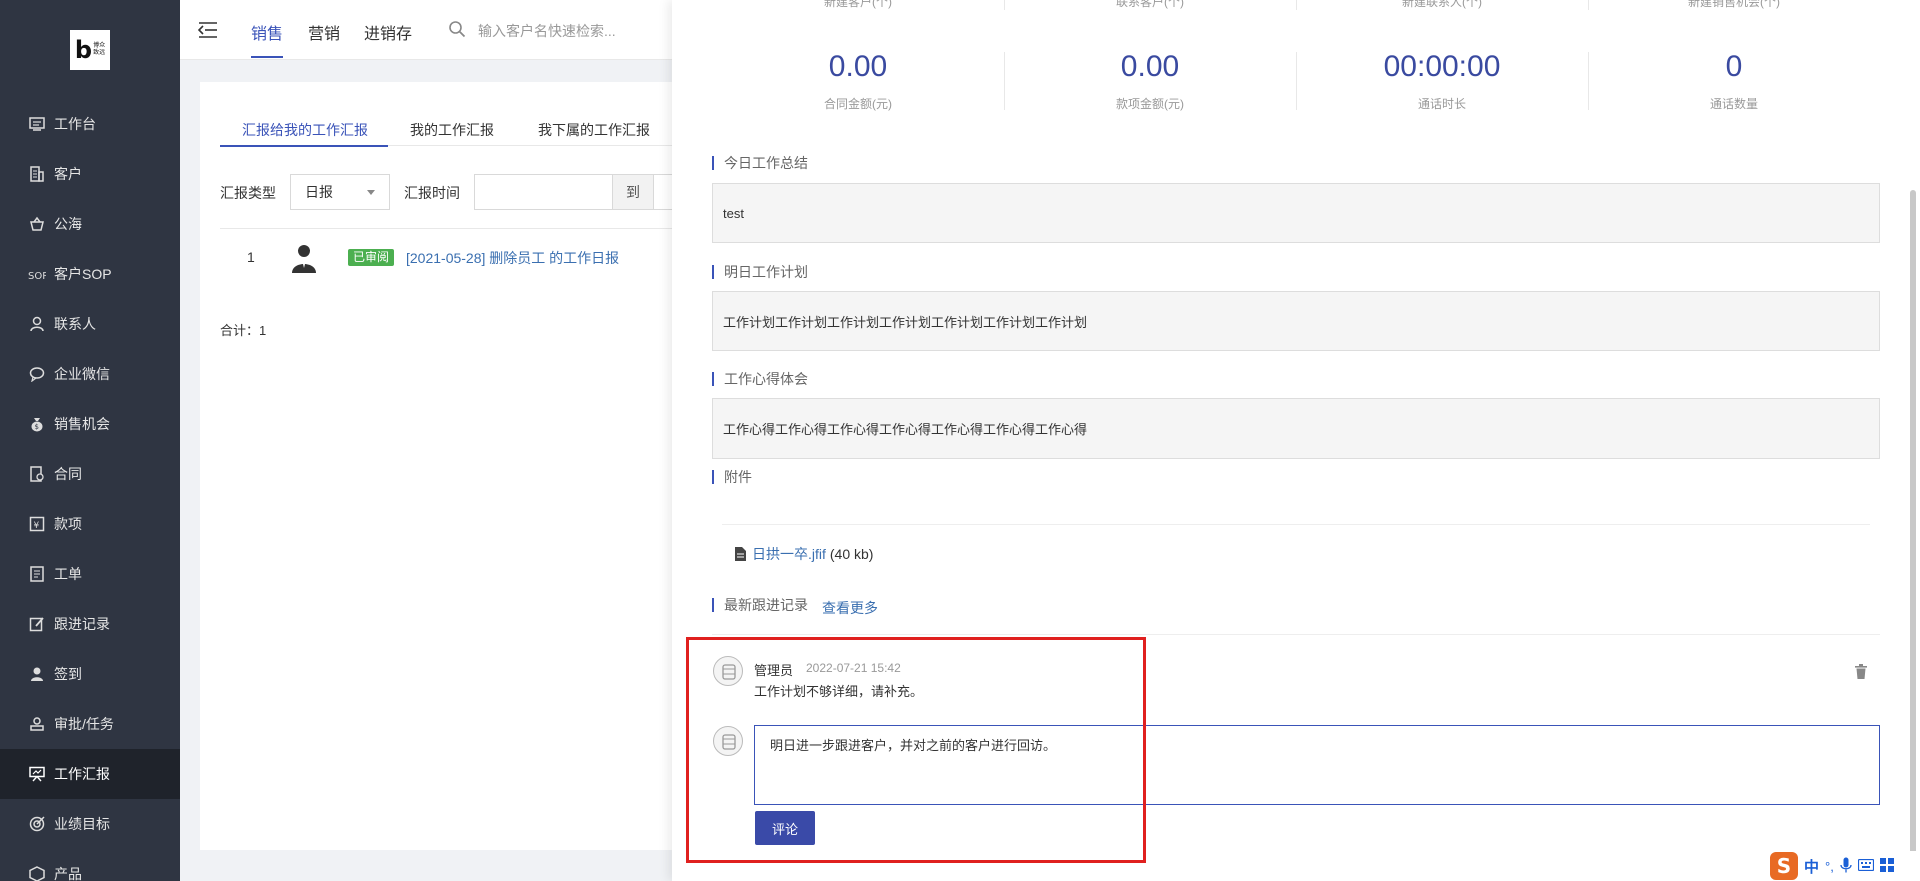 Image resolution: width=1920 pixels, height=881 pixels. What do you see at coordinates (760, 379) in the screenshot?
I see `section-title-insight: 工作心得体会` at bounding box center [760, 379].